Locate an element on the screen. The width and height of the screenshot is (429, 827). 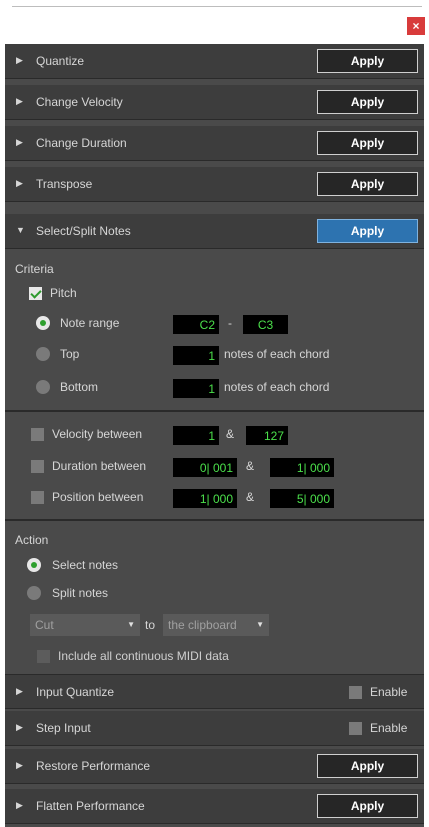
bottom-suffix: notes of each chord is located at coordinates (277, 387).